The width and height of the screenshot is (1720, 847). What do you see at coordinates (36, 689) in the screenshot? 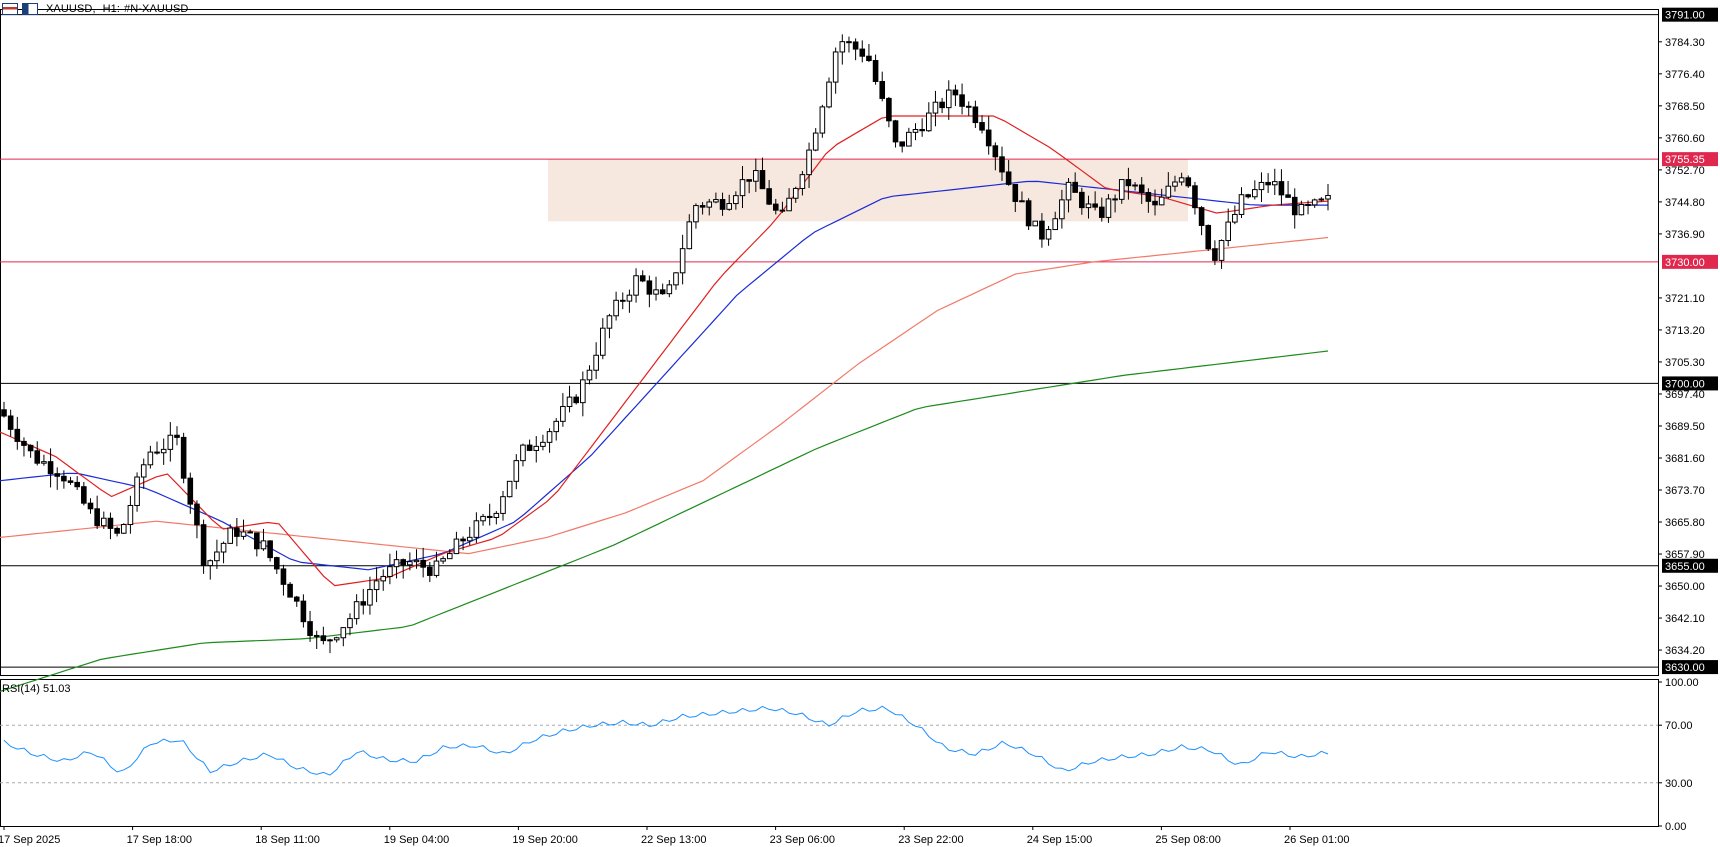
I see `rsi-label: RSI(14) 51.03` at bounding box center [36, 689].